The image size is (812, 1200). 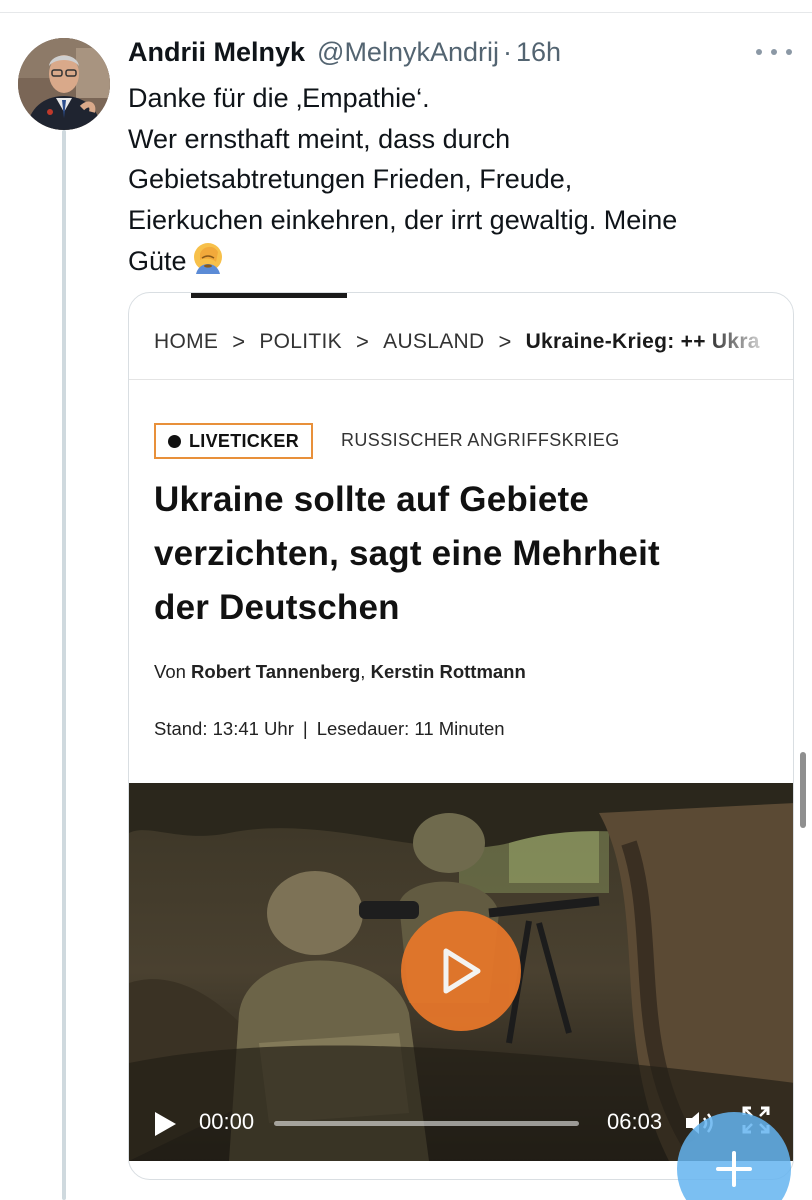 I want to click on liveticker-label: LIVETICKER, so click(x=244, y=440).